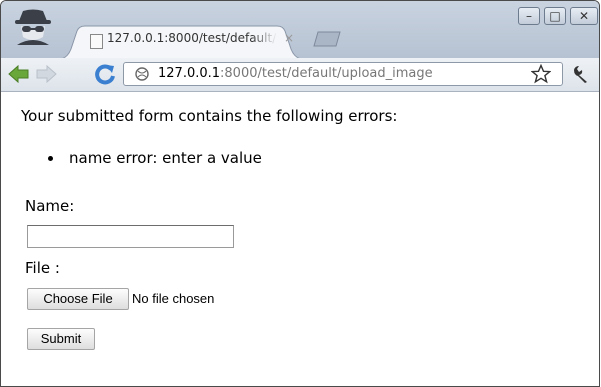 Image resolution: width=601 pixels, height=387 pixels. Describe the element at coordinates (581, 74) in the screenshot. I see `wrench-icon` at that location.